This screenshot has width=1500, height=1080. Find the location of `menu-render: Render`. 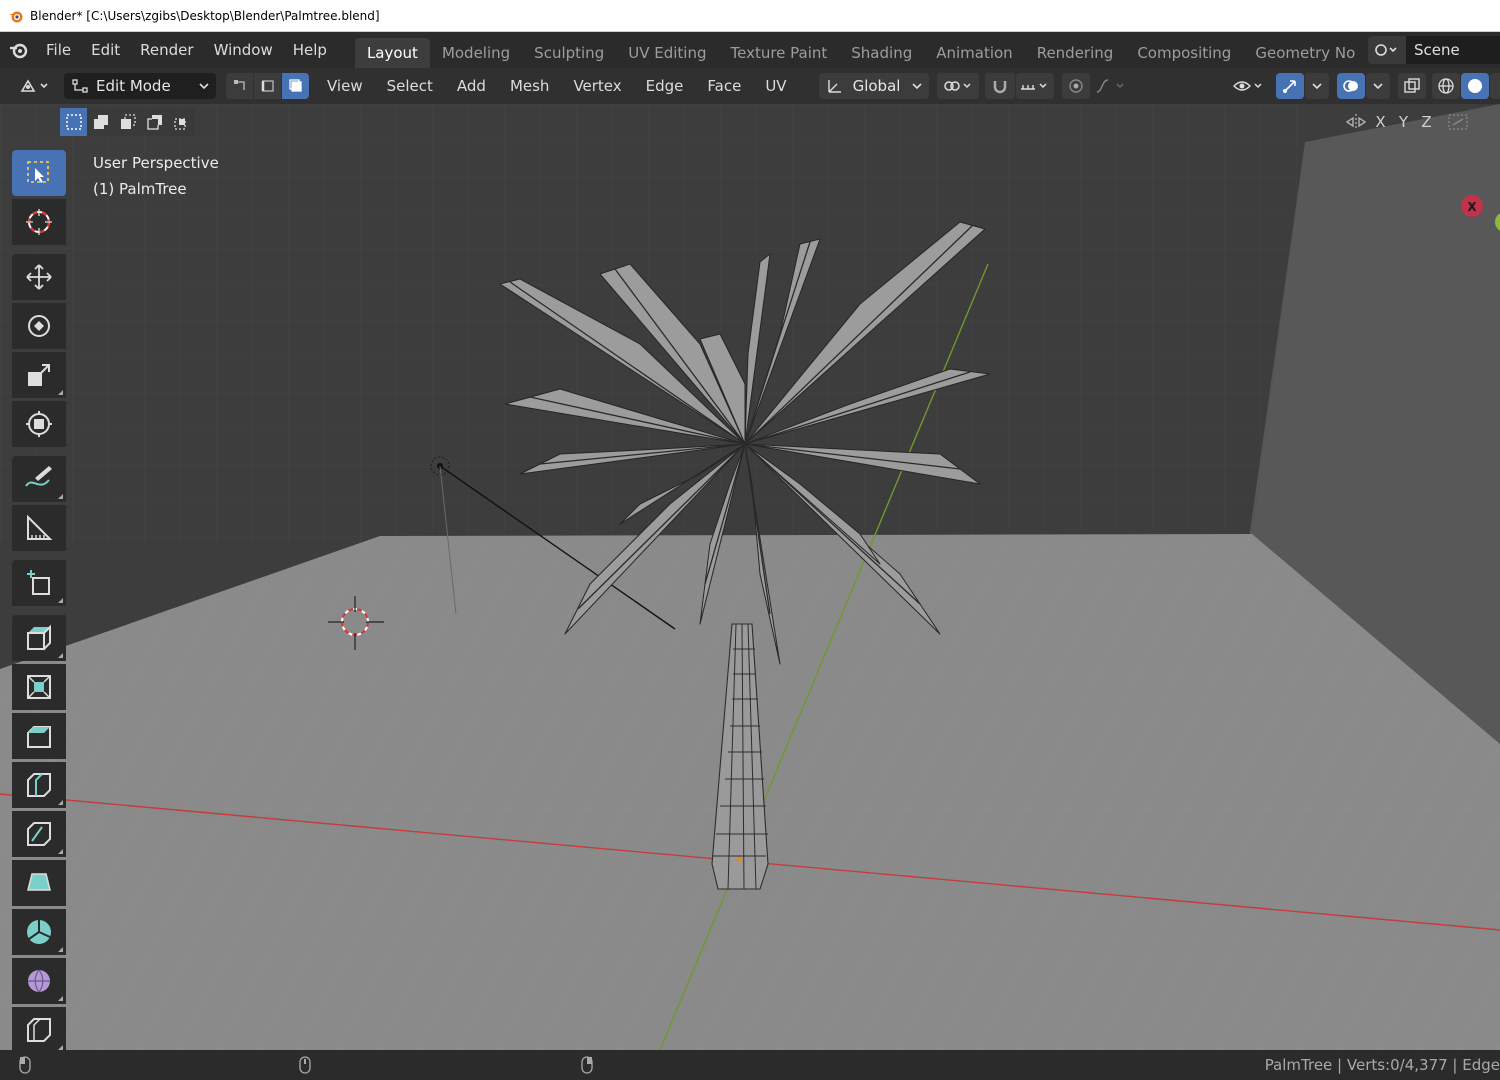

menu-render: Render is located at coordinates (166, 50).